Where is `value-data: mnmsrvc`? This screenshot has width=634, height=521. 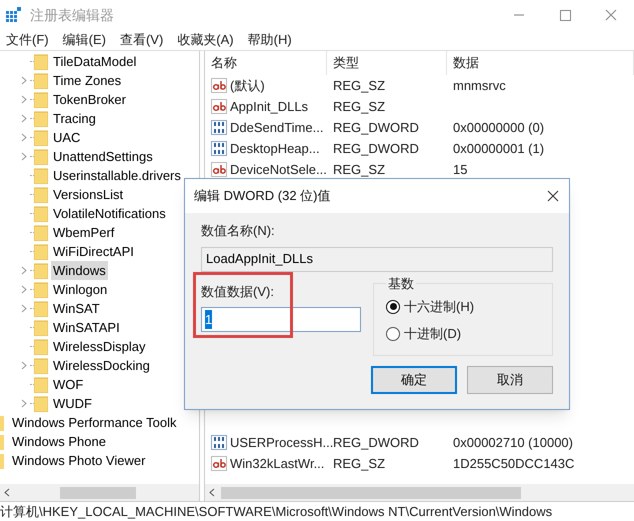 value-data: mnmsrvc is located at coordinates (479, 85).